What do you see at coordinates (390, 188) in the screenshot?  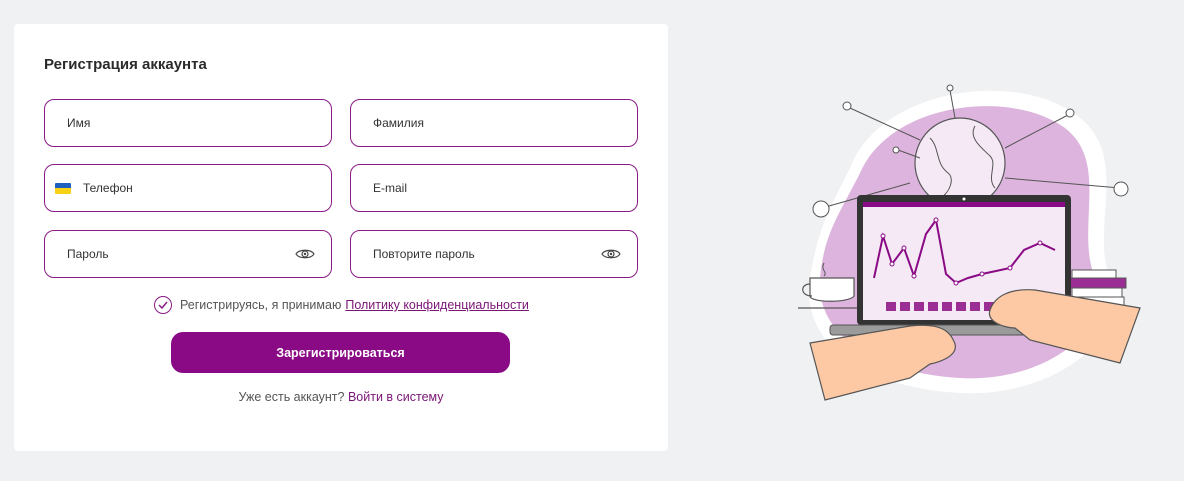 I see `email-placeholder: E-mail` at bounding box center [390, 188].